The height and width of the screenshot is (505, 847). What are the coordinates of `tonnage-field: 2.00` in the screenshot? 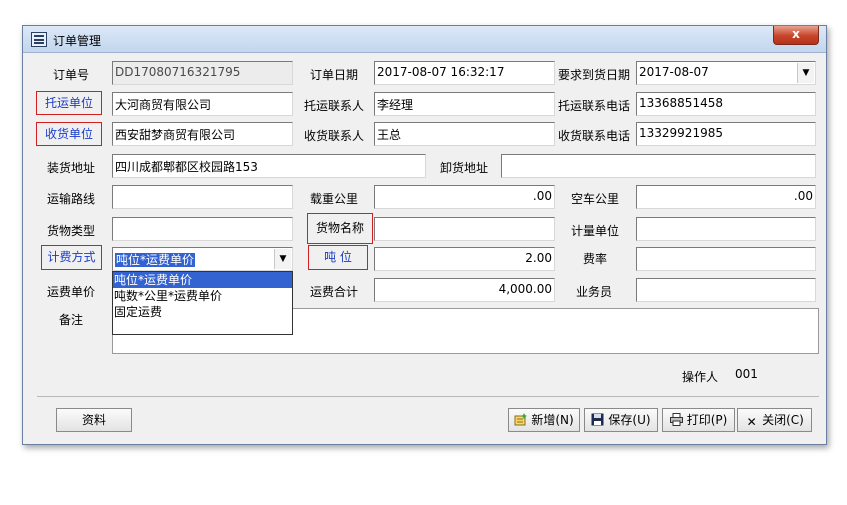 It's located at (464, 259).